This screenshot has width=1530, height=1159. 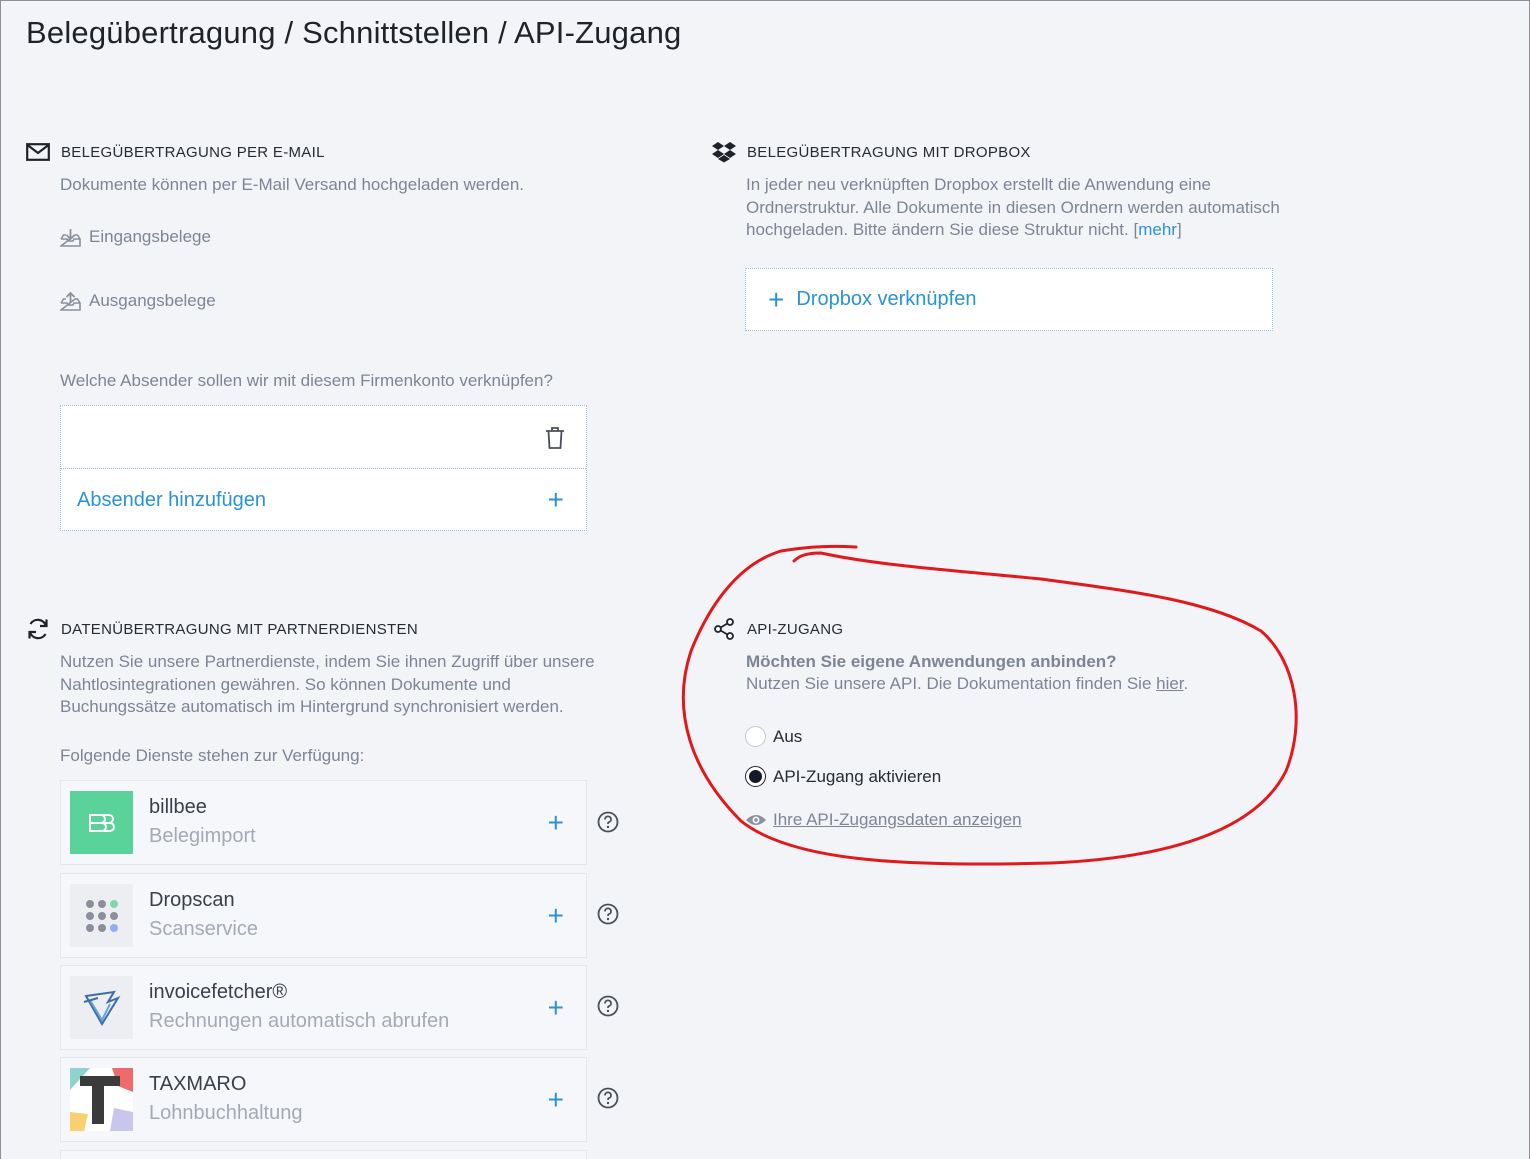 What do you see at coordinates (323, 822) in the screenshot?
I see `service-card-billbee: billbee Belegimport +` at bounding box center [323, 822].